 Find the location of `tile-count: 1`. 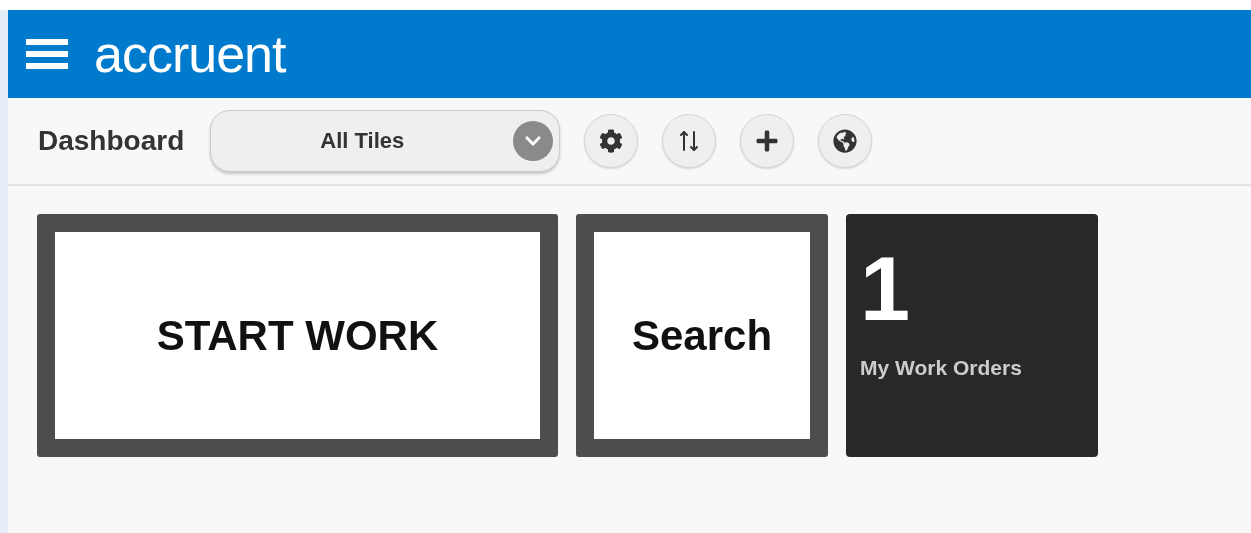

tile-count: 1 is located at coordinates (886, 289).